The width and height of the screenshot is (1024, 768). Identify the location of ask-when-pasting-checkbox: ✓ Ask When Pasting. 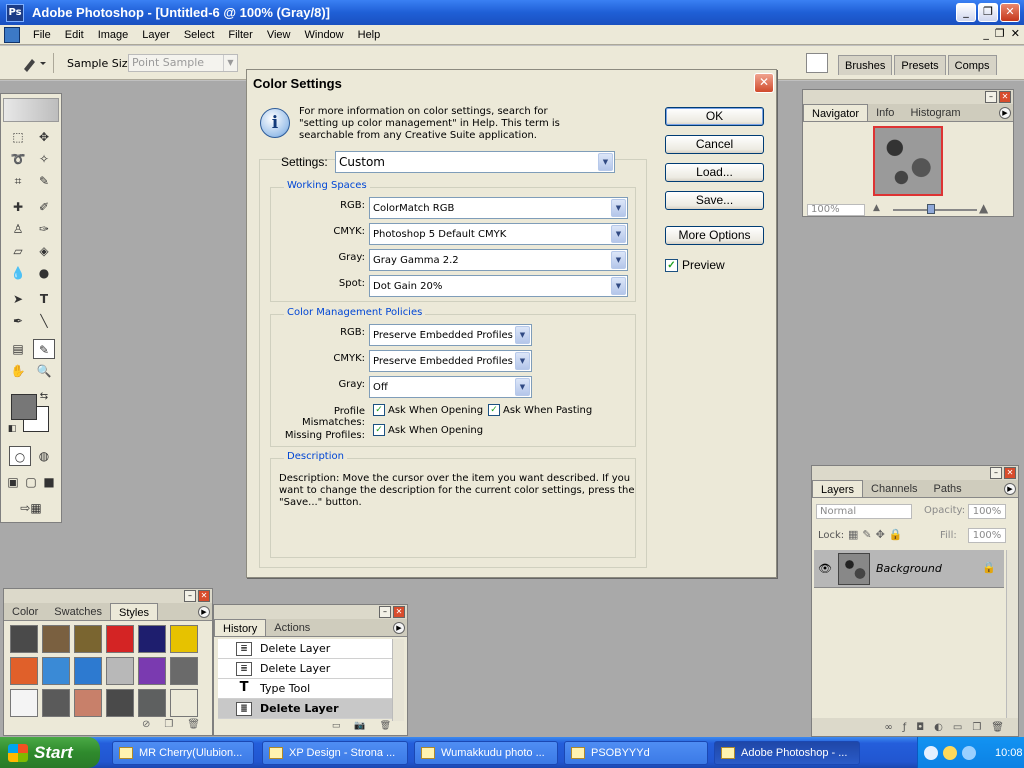
(540, 410).